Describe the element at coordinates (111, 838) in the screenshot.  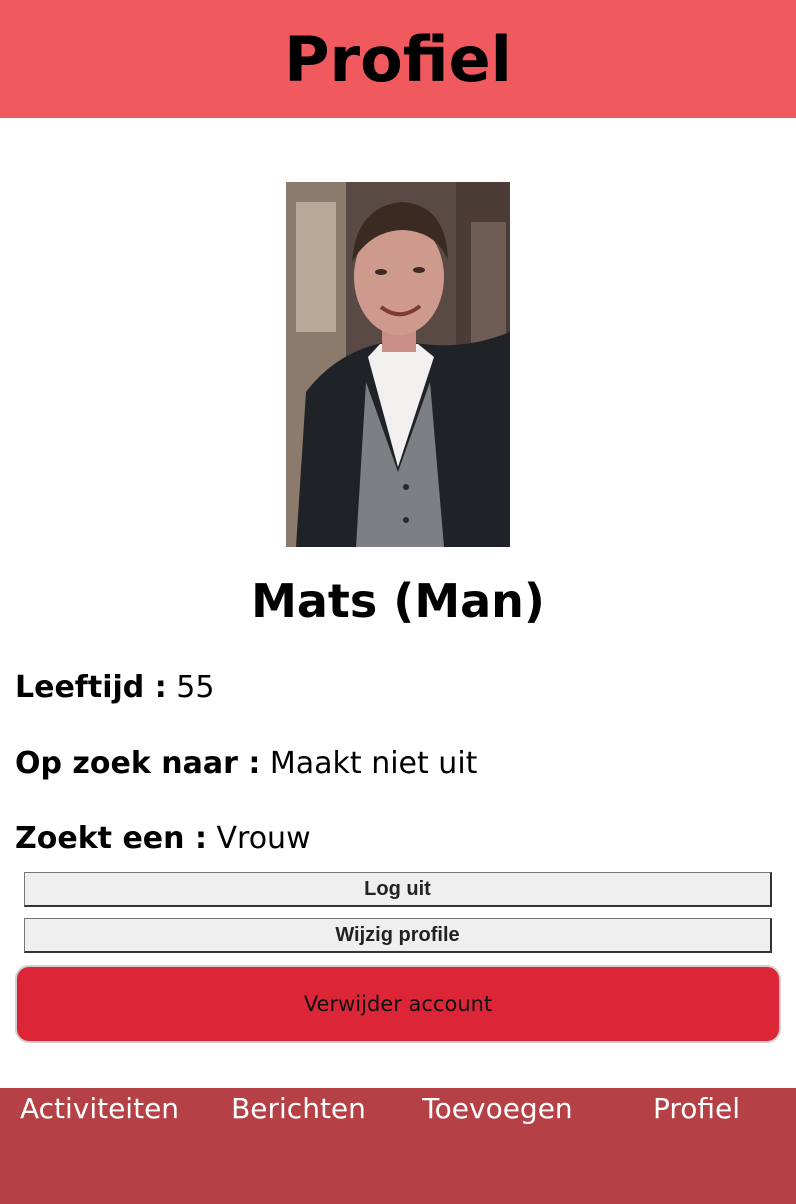
I see `seeks-label: Zoekt een :` at that location.